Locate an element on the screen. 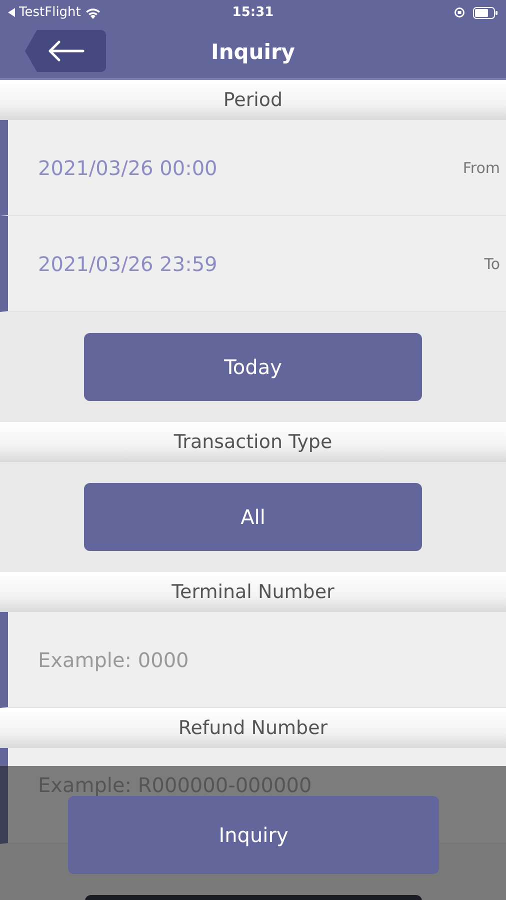 The image size is (506, 900). section-header: Period is located at coordinates (253, 100).